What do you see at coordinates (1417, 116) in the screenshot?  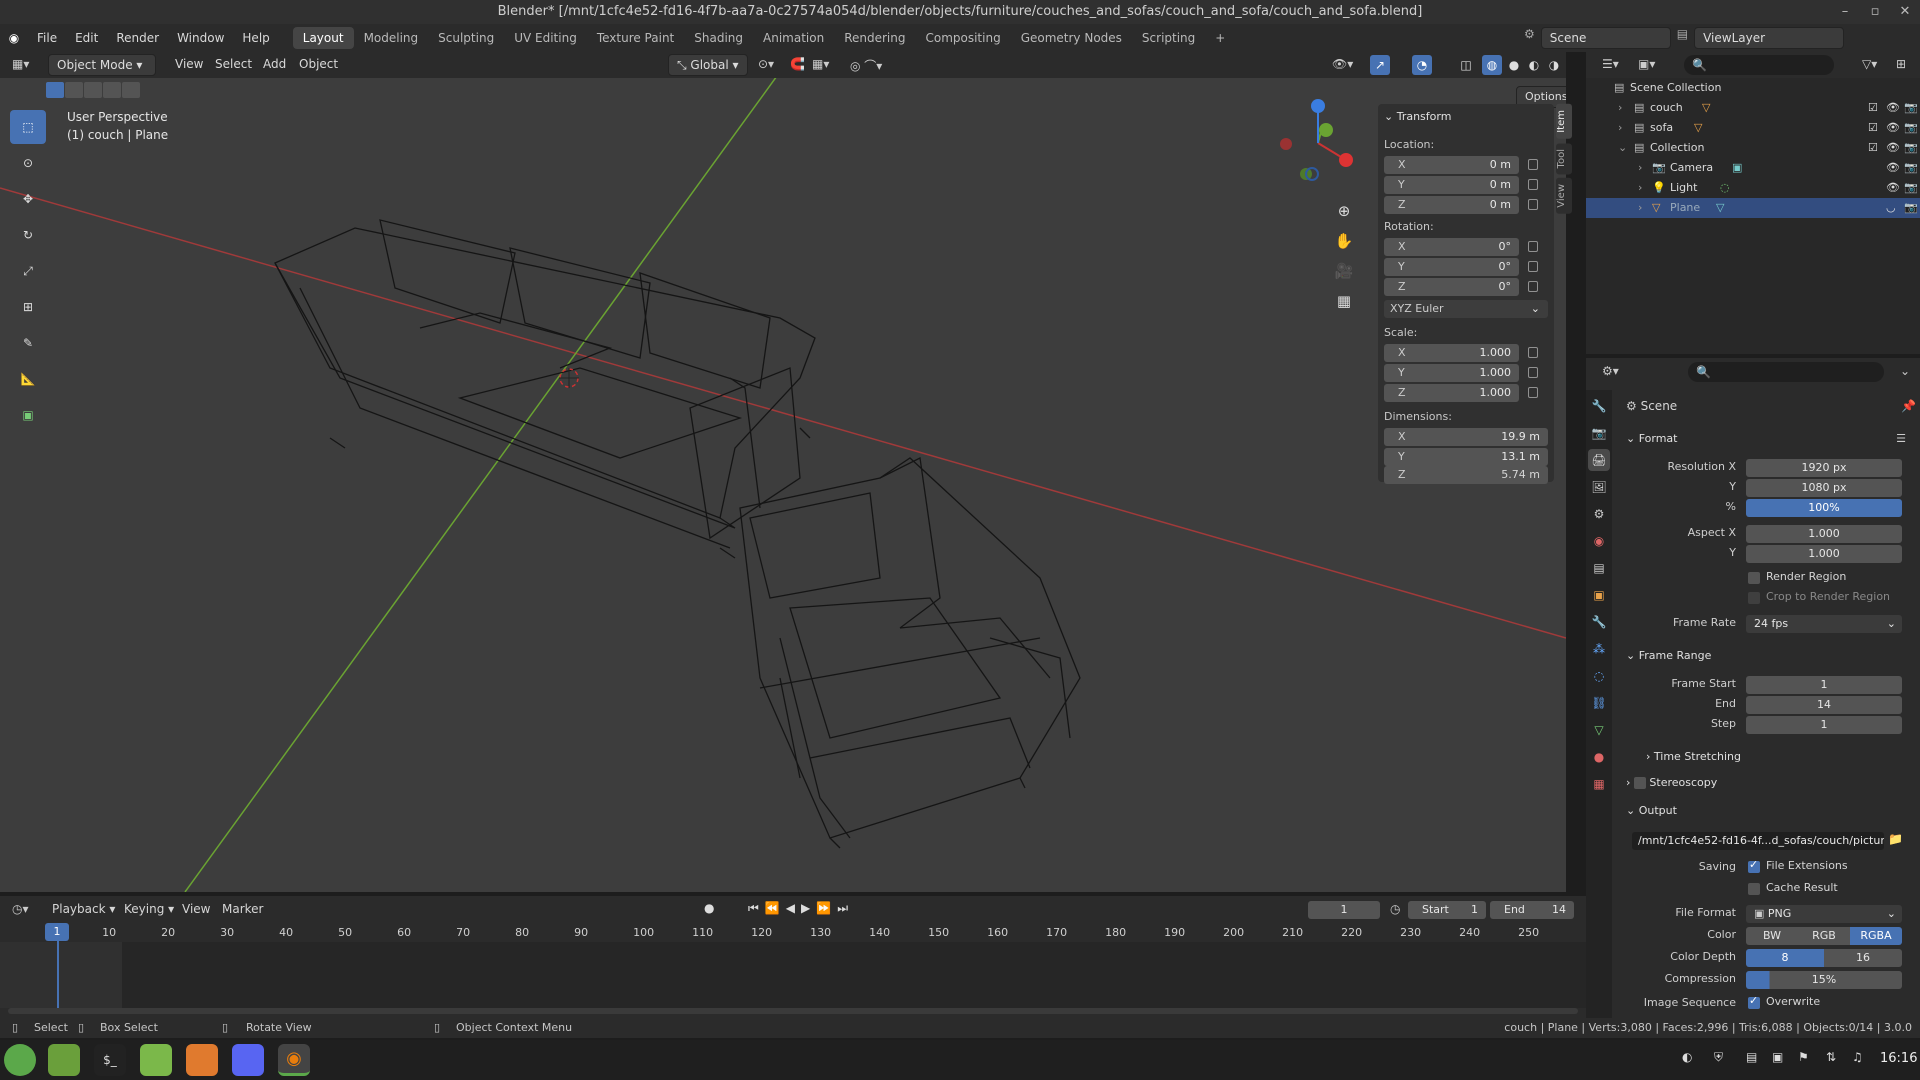 I see `transform-panel-header: ⌄ Transform` at bounding box center [1417, 116].